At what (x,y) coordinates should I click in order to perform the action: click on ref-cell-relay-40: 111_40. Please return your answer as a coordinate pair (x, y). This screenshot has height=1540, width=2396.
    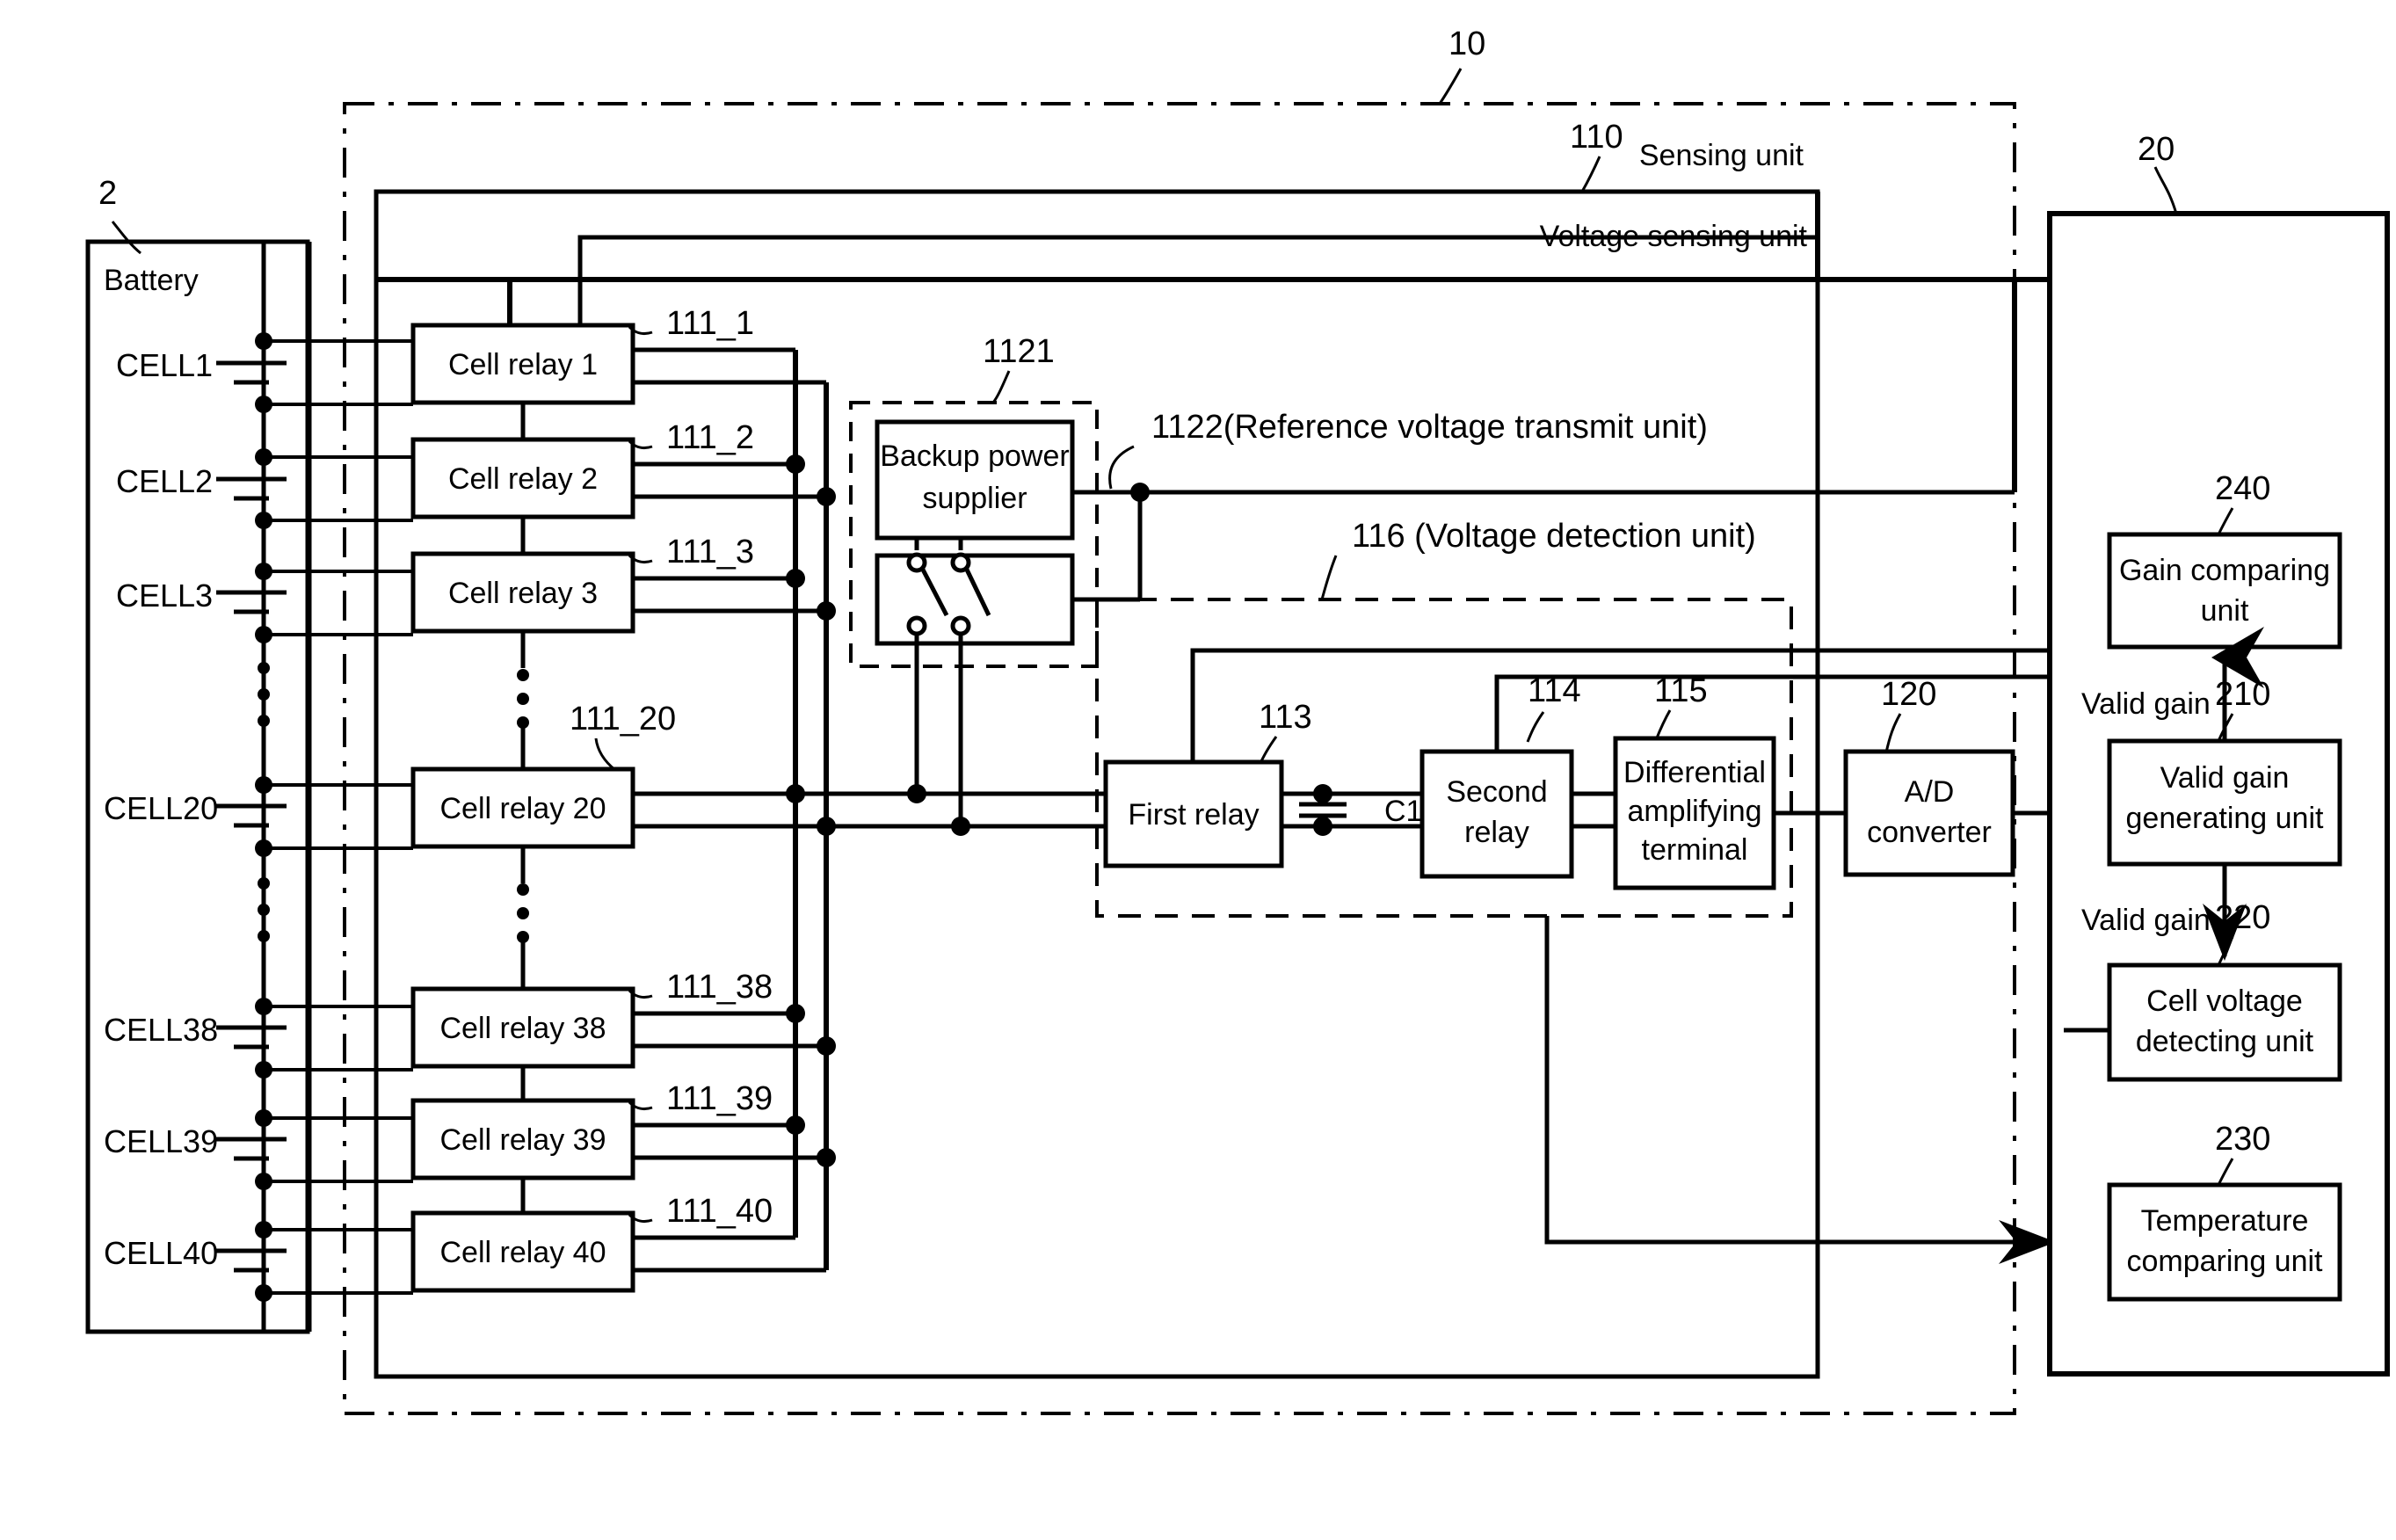
    Looking at the image, I should click on (719, 1211).